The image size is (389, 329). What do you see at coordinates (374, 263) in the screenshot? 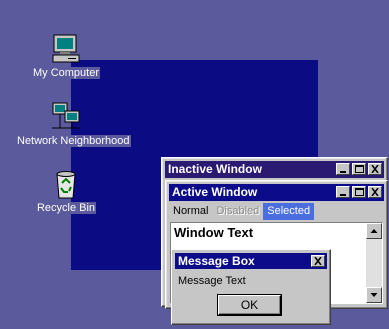
I see `vertical-scrollbar` at bounding box center [374, 263].